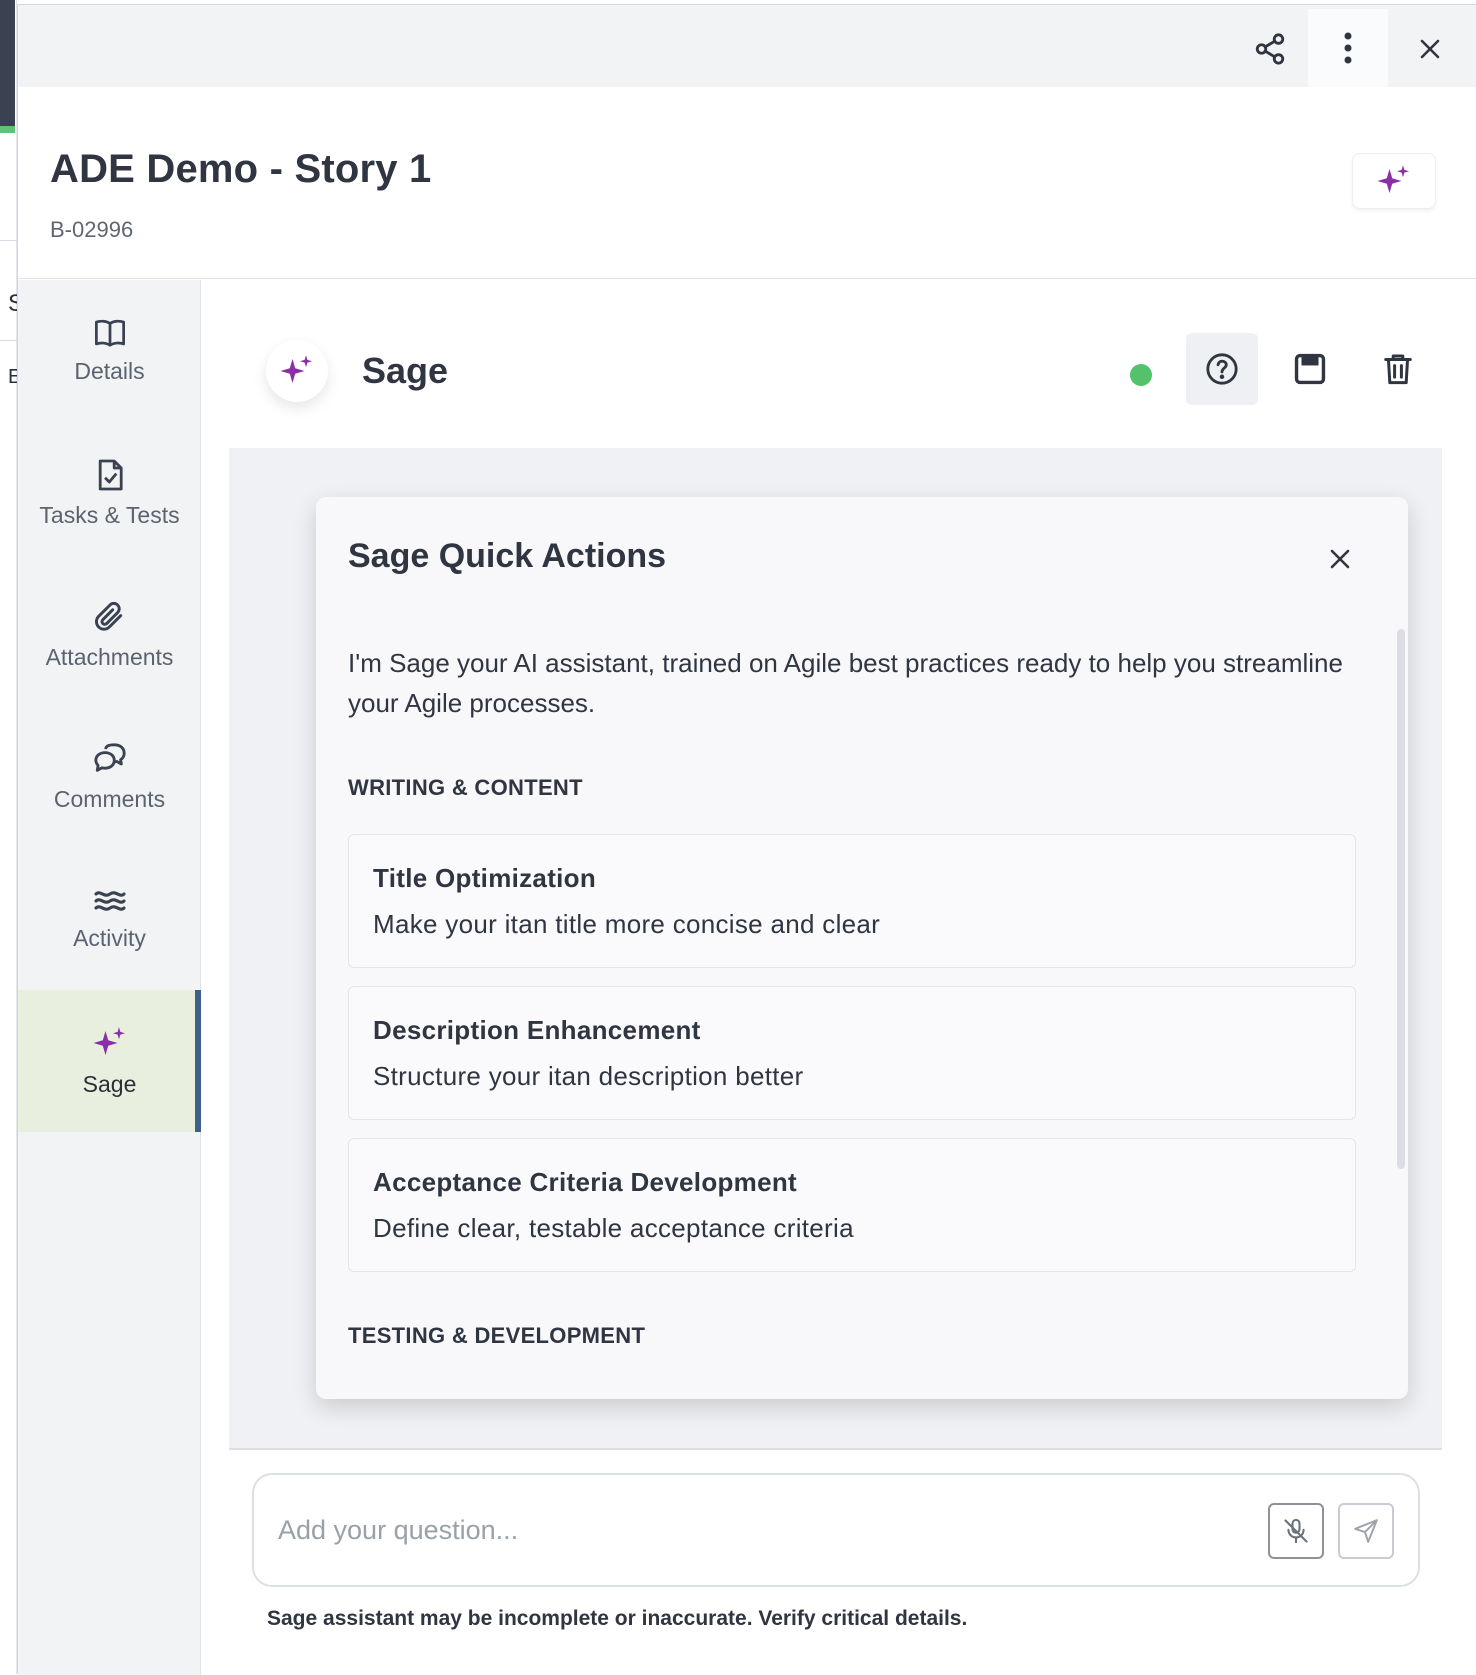  What do you see at coordinates (537, 1030) in the screenshot?
I see `quick-action-title: Description Enhancement` at bounding box center [537, 1030].